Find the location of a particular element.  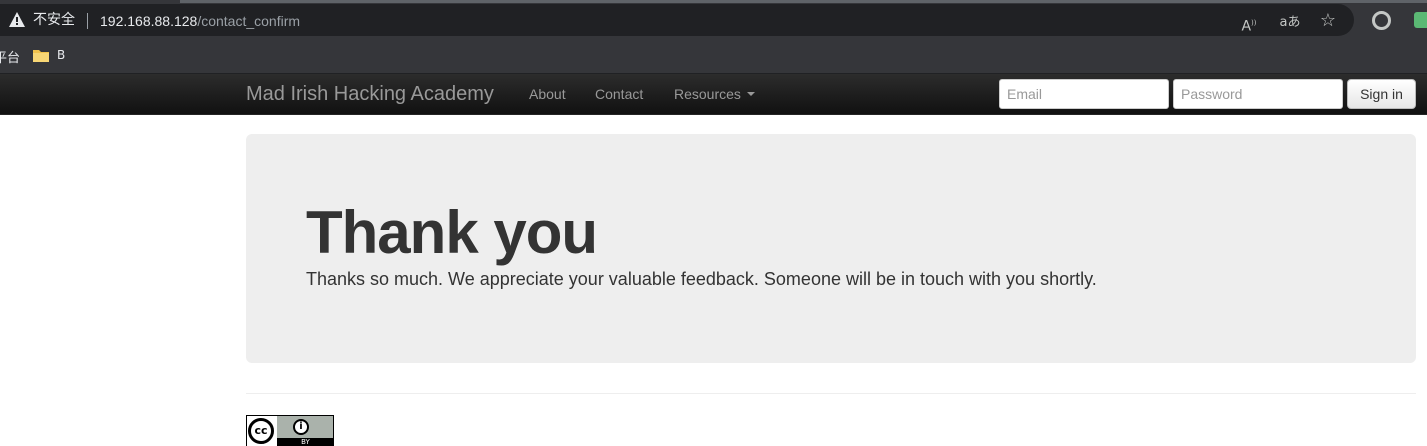

nav-link-contact: Contact is located at coordinates (619, 94).